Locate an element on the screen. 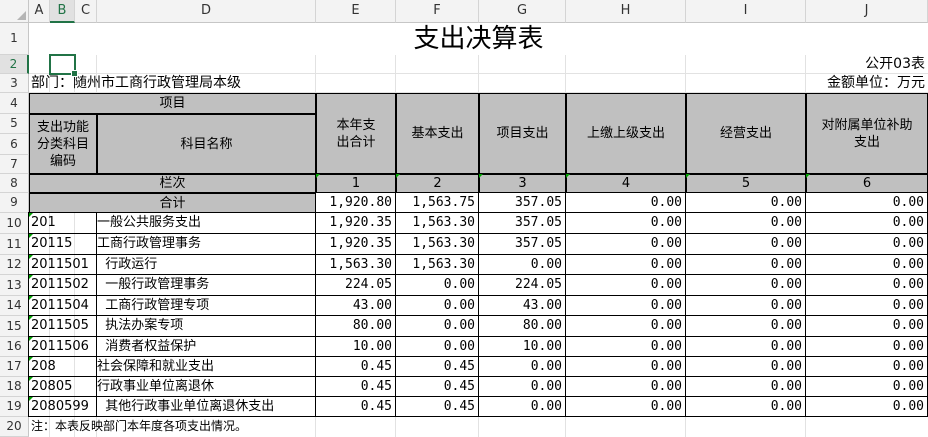  row-code: 2011501 is located at coordinates (62, 264).